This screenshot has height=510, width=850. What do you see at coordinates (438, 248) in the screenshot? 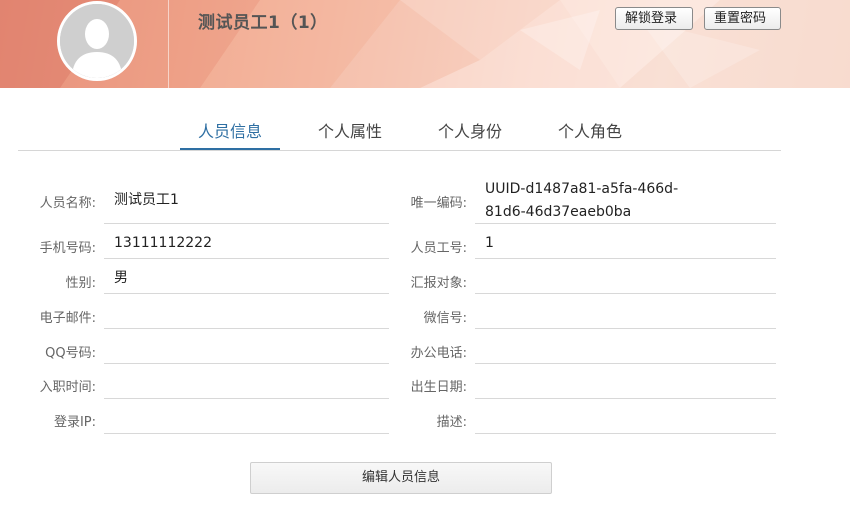
I see `label-employee-number: 人员工号:` at bounding box center [438, 248].